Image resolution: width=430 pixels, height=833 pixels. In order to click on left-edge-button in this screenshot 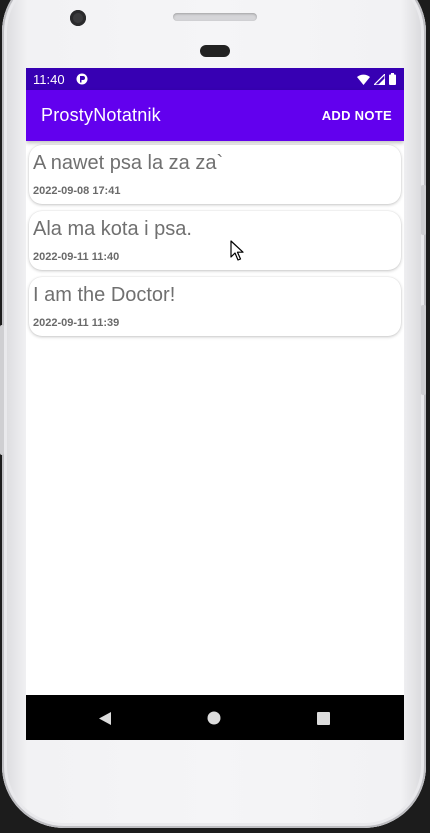, I will do `click(2, 390)`.